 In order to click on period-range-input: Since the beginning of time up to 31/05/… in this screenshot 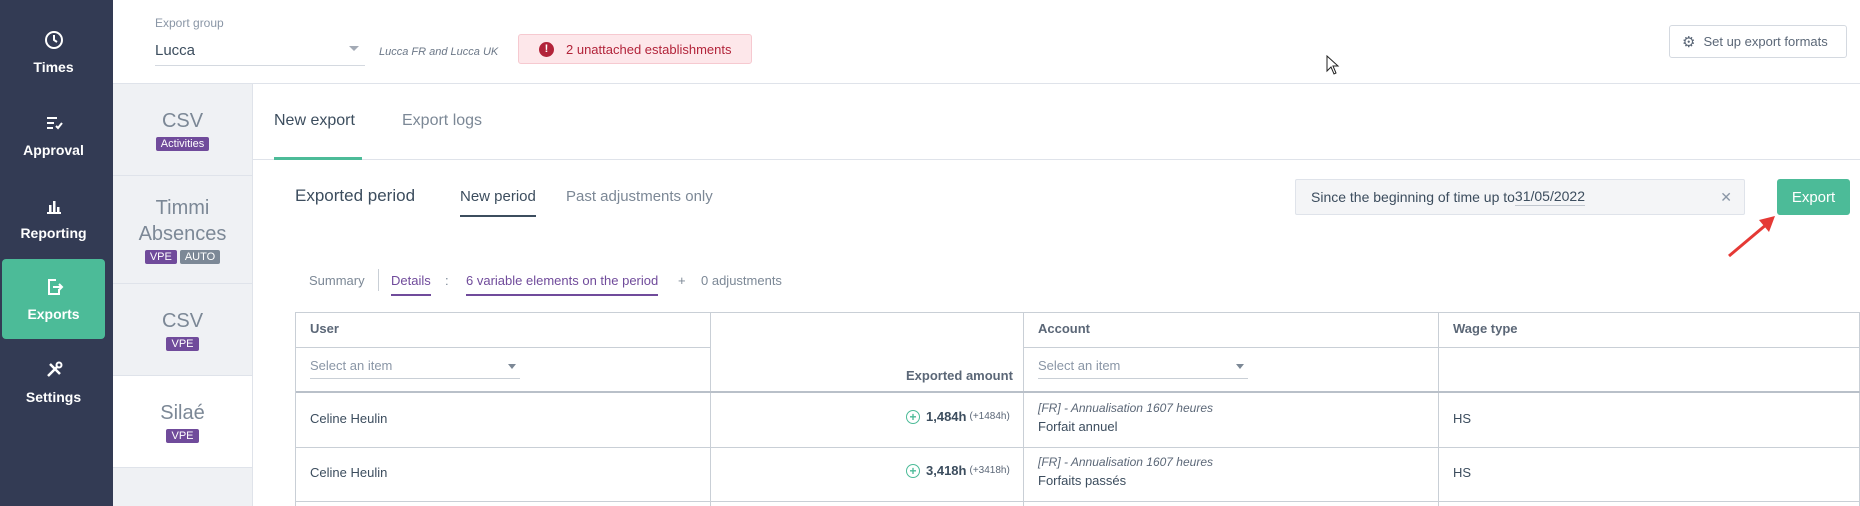, I will do `click(1520, 197)`.